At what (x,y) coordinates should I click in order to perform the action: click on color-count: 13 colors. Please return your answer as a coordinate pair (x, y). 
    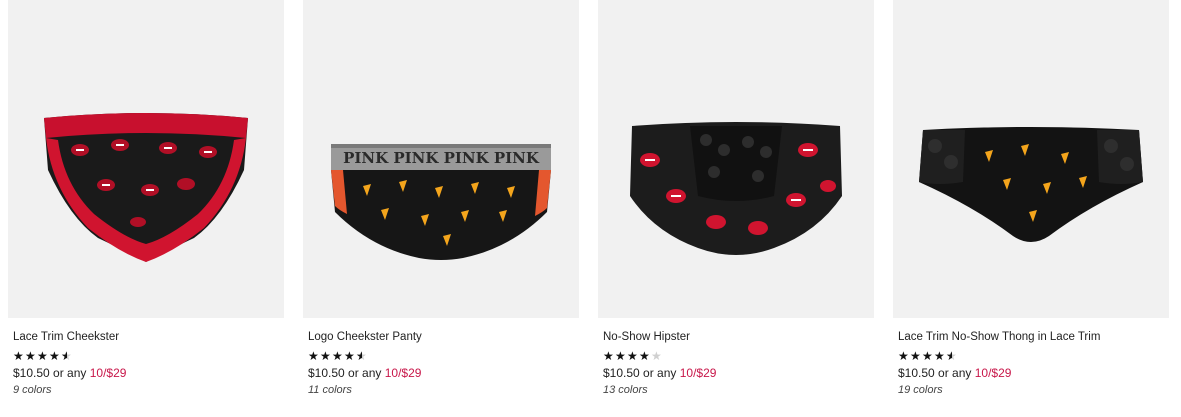
    Looking at the image, I should click on (625, 390).